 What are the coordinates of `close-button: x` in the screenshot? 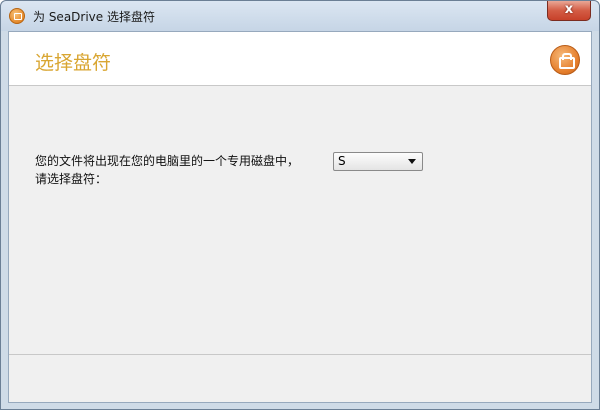 It's located at (569, 11).